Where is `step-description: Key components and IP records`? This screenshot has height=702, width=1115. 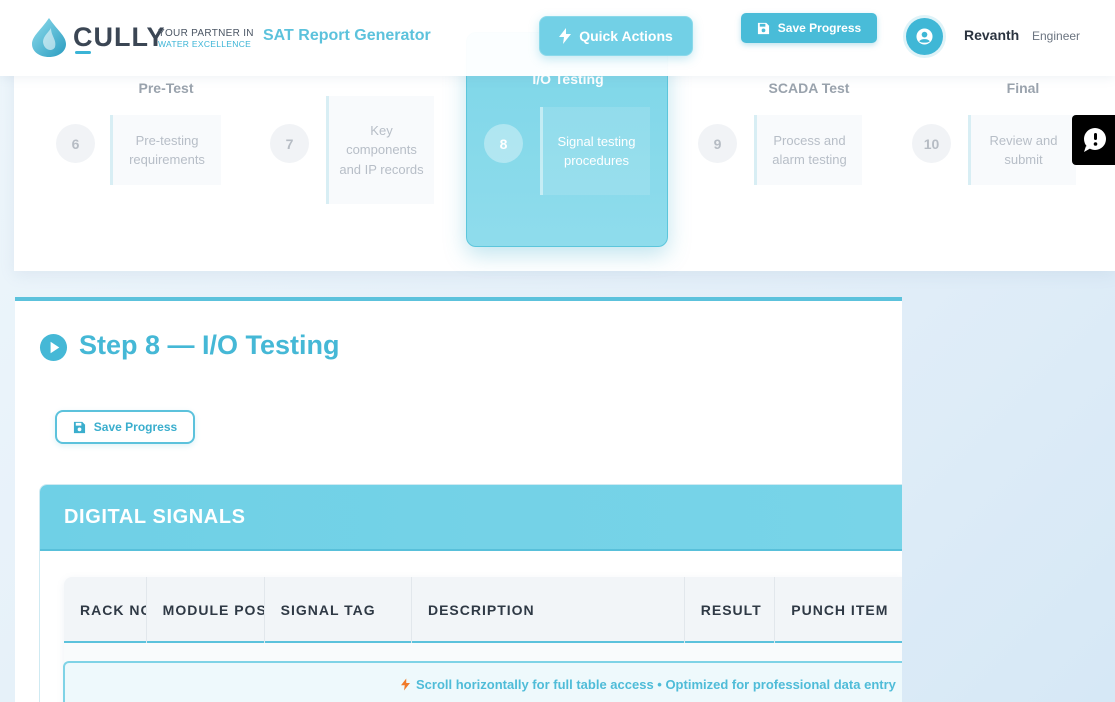 step-description: Key components and IP records is located at coordinates (380, 150).